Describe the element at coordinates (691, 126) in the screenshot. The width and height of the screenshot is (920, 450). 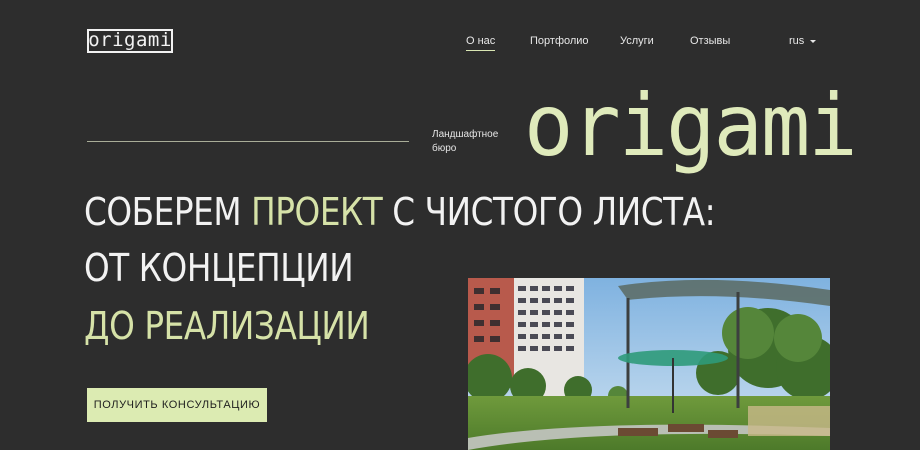
I see `brand-wordmark: origami` at that location.